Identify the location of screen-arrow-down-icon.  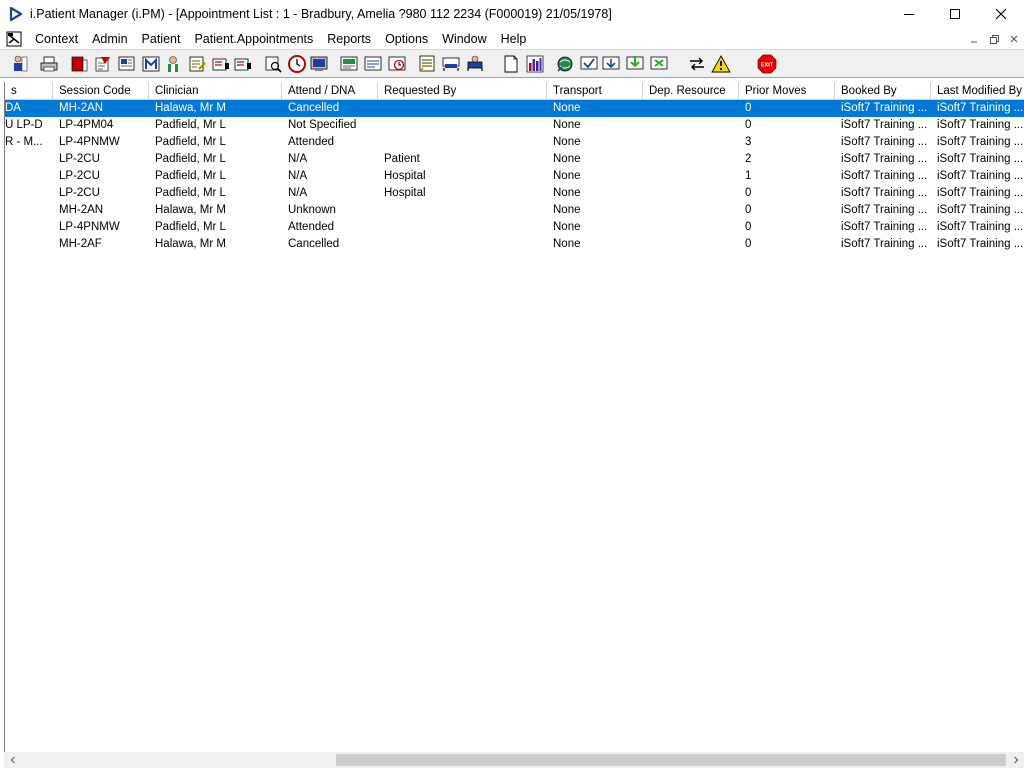
(611, 63).